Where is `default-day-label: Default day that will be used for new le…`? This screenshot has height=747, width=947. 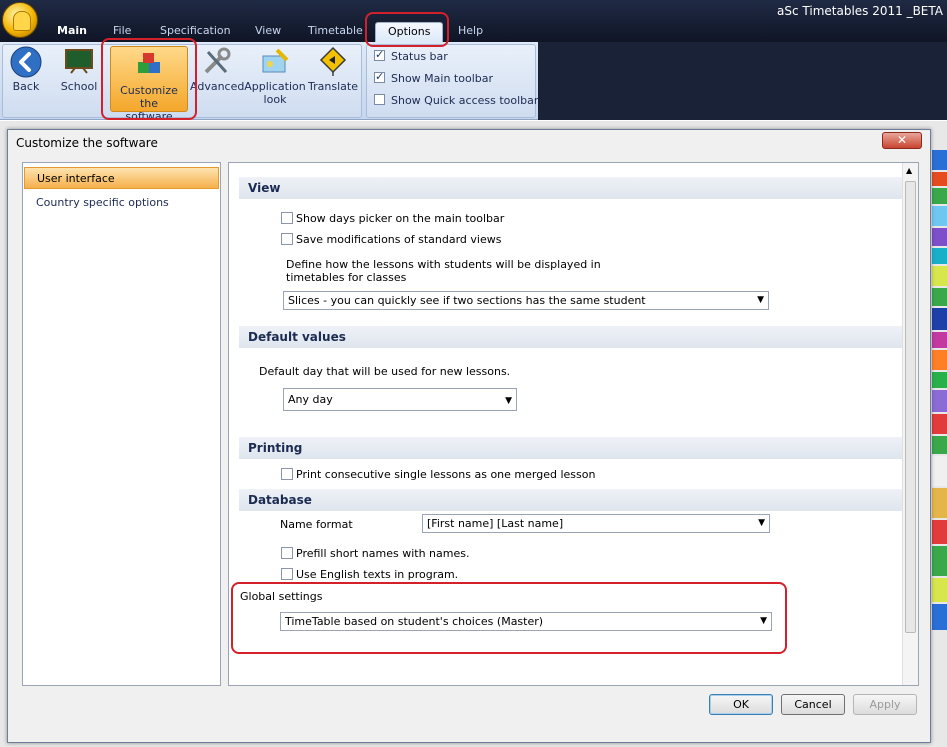 default-day-label: Default day that will be used for new le… is located at coordinates (385, 371).